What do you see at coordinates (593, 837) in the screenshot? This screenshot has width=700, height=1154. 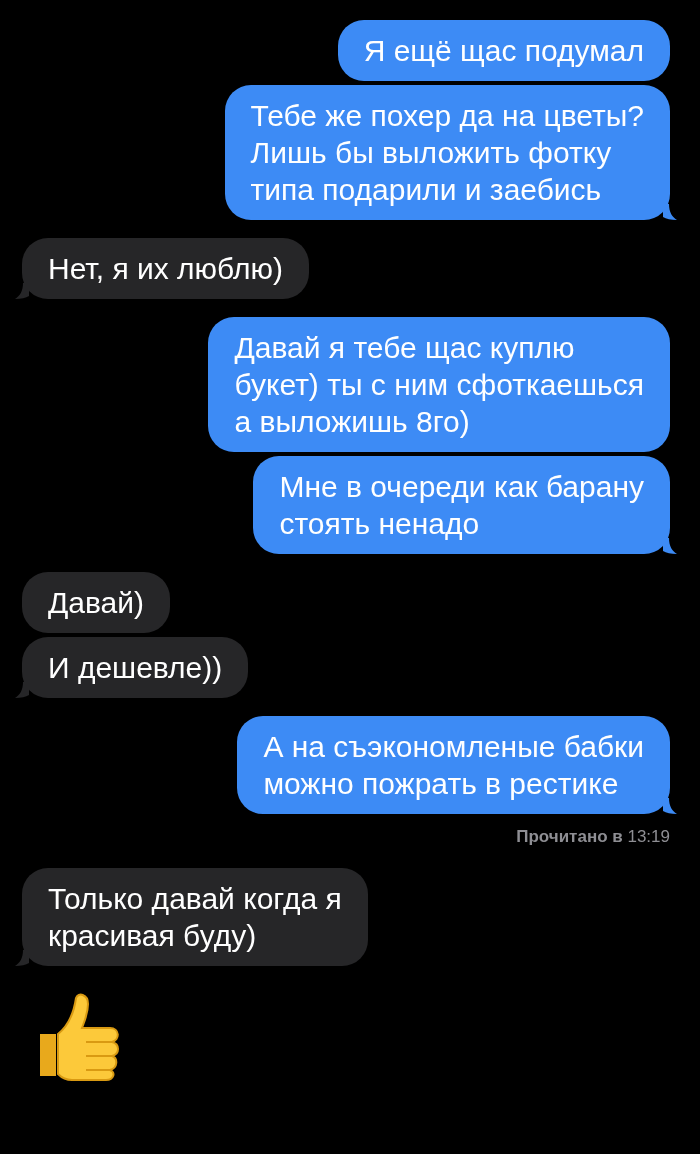 I see `read-receipt: Прочитано в 13:19` at bounding box center [593, 837].